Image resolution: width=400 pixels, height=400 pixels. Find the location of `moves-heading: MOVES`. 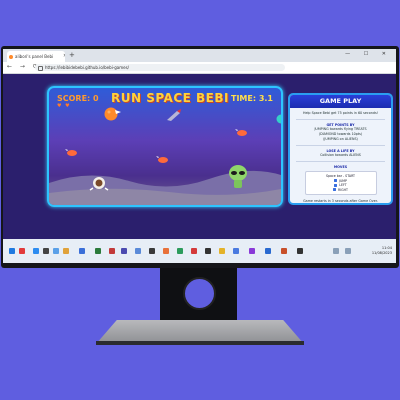

moves-heading: MOVES is located at coordinates (340, 167).